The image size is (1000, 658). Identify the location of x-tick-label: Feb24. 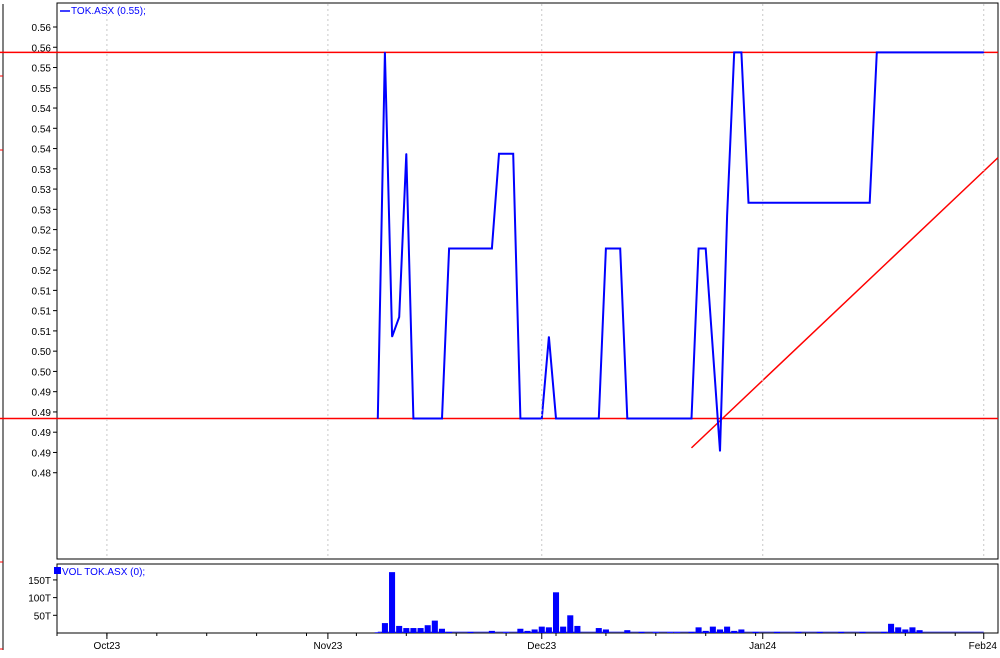
(983, 646).